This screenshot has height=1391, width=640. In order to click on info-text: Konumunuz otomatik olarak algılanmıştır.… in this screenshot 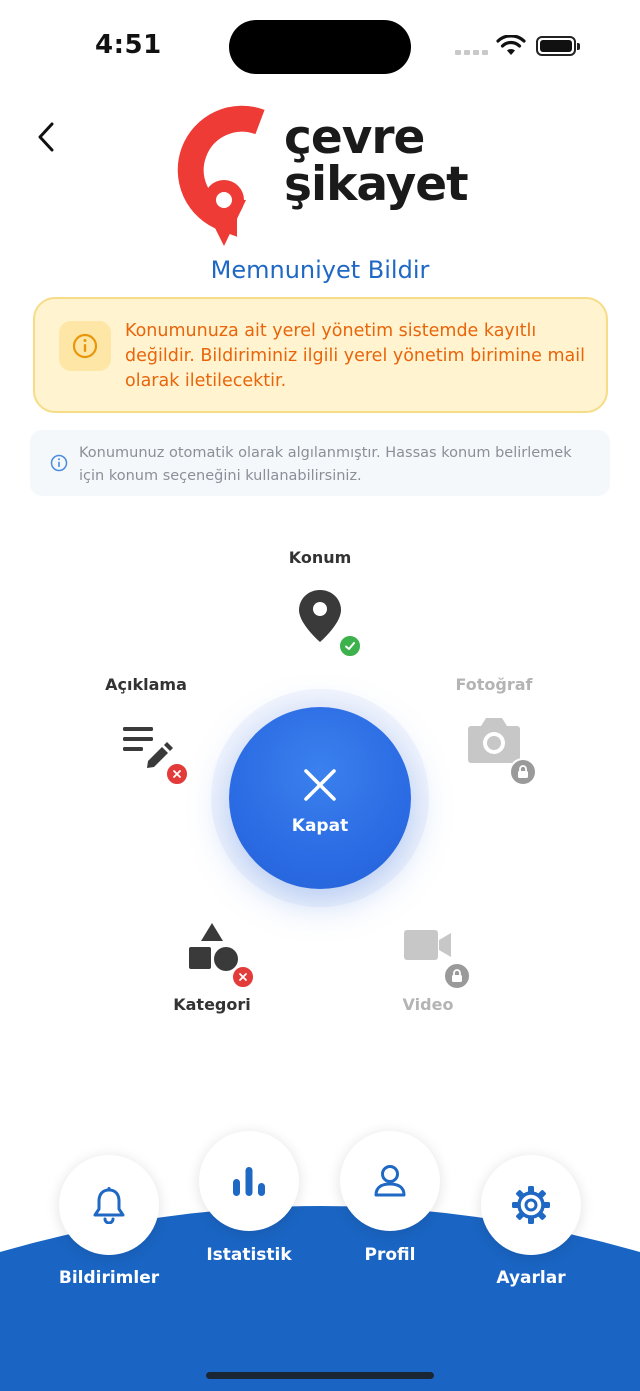, I will do `click(325, 464)`.